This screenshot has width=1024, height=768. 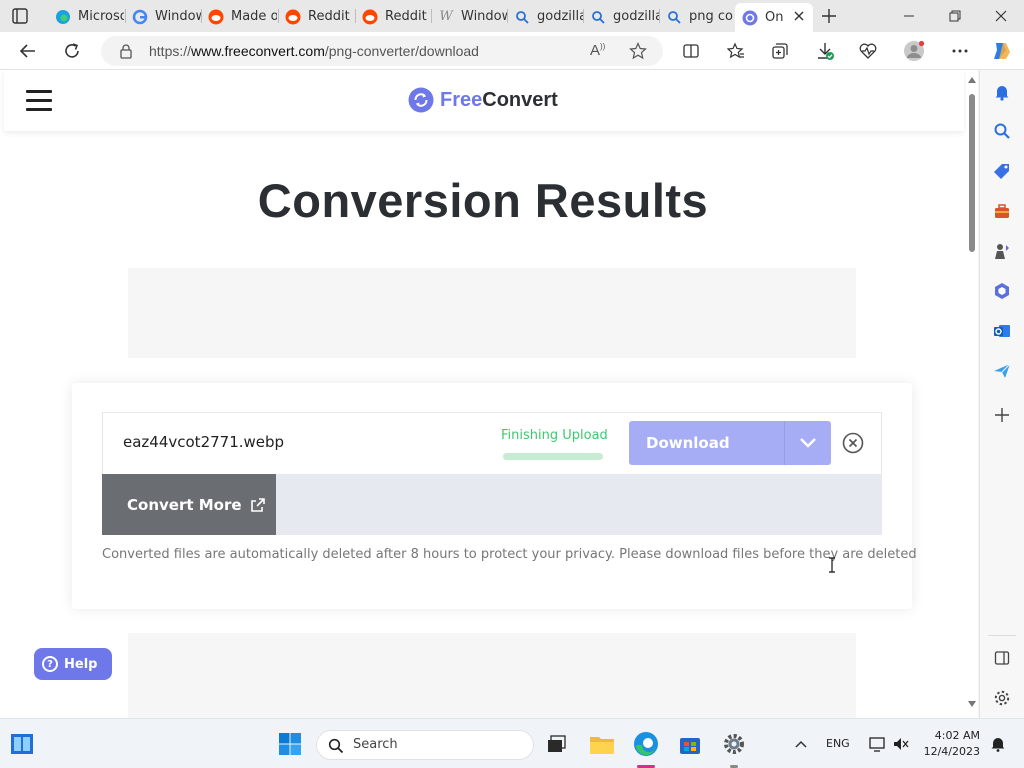 I want to click on file-explorer-icon, so click(x=602, y=744).